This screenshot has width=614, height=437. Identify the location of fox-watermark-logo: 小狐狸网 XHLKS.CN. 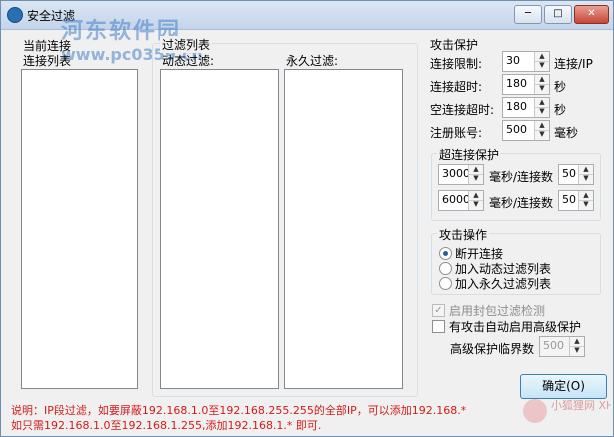
(567, 410).